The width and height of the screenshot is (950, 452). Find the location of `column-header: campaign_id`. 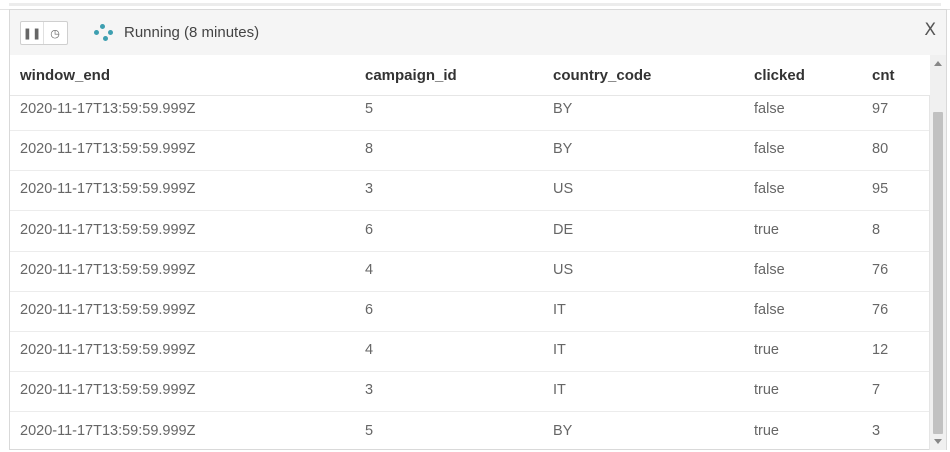

column-header: campaign_id is located at coordinates (411, 75).